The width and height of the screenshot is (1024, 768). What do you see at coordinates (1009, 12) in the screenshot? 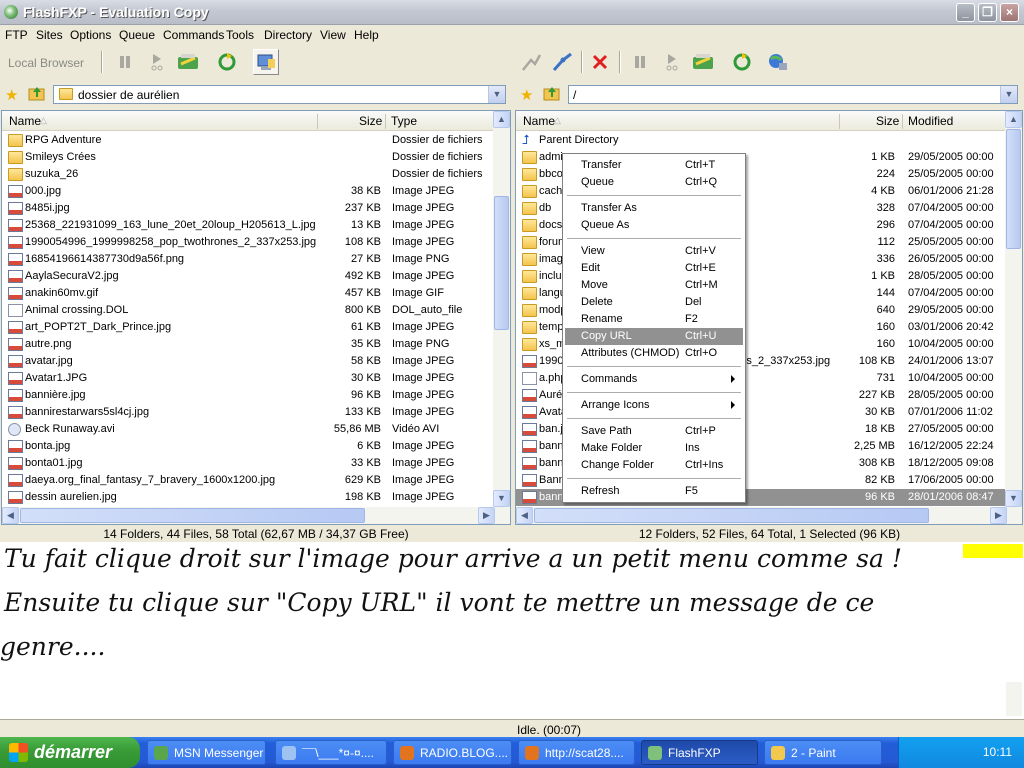
I see `close-button: ×` at bounding box center [1009, 12].